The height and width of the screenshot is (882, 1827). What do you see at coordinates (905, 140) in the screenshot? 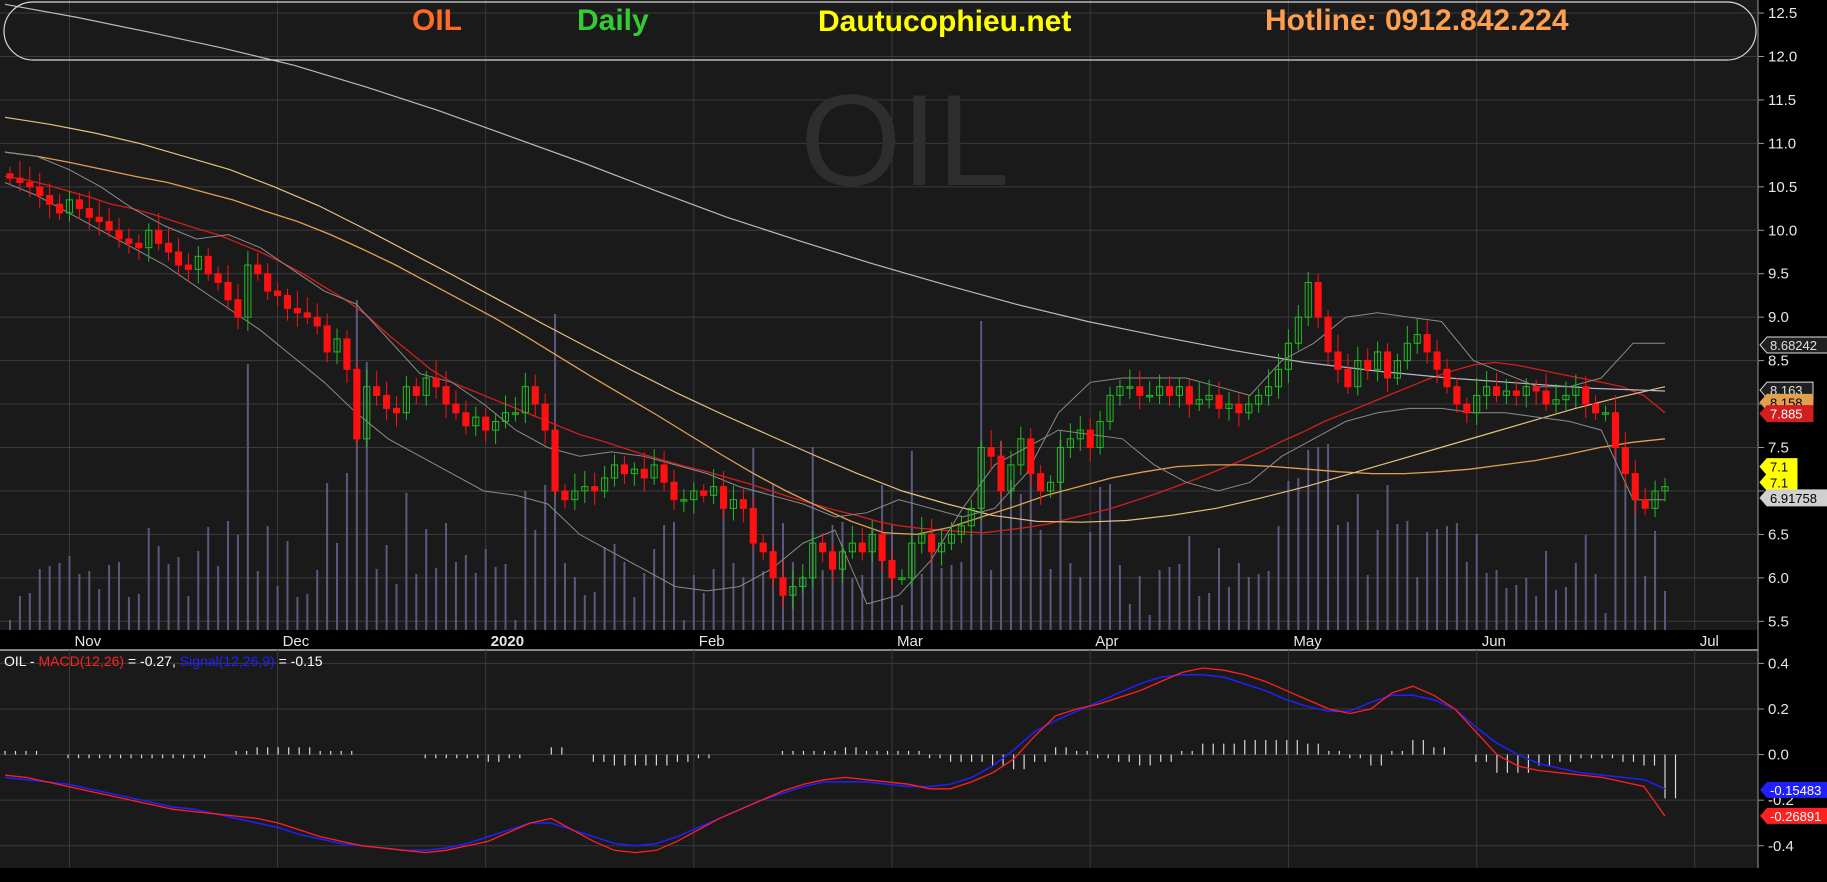
I see `symbol-watermark: OIL` at bounding box center [905, 140].